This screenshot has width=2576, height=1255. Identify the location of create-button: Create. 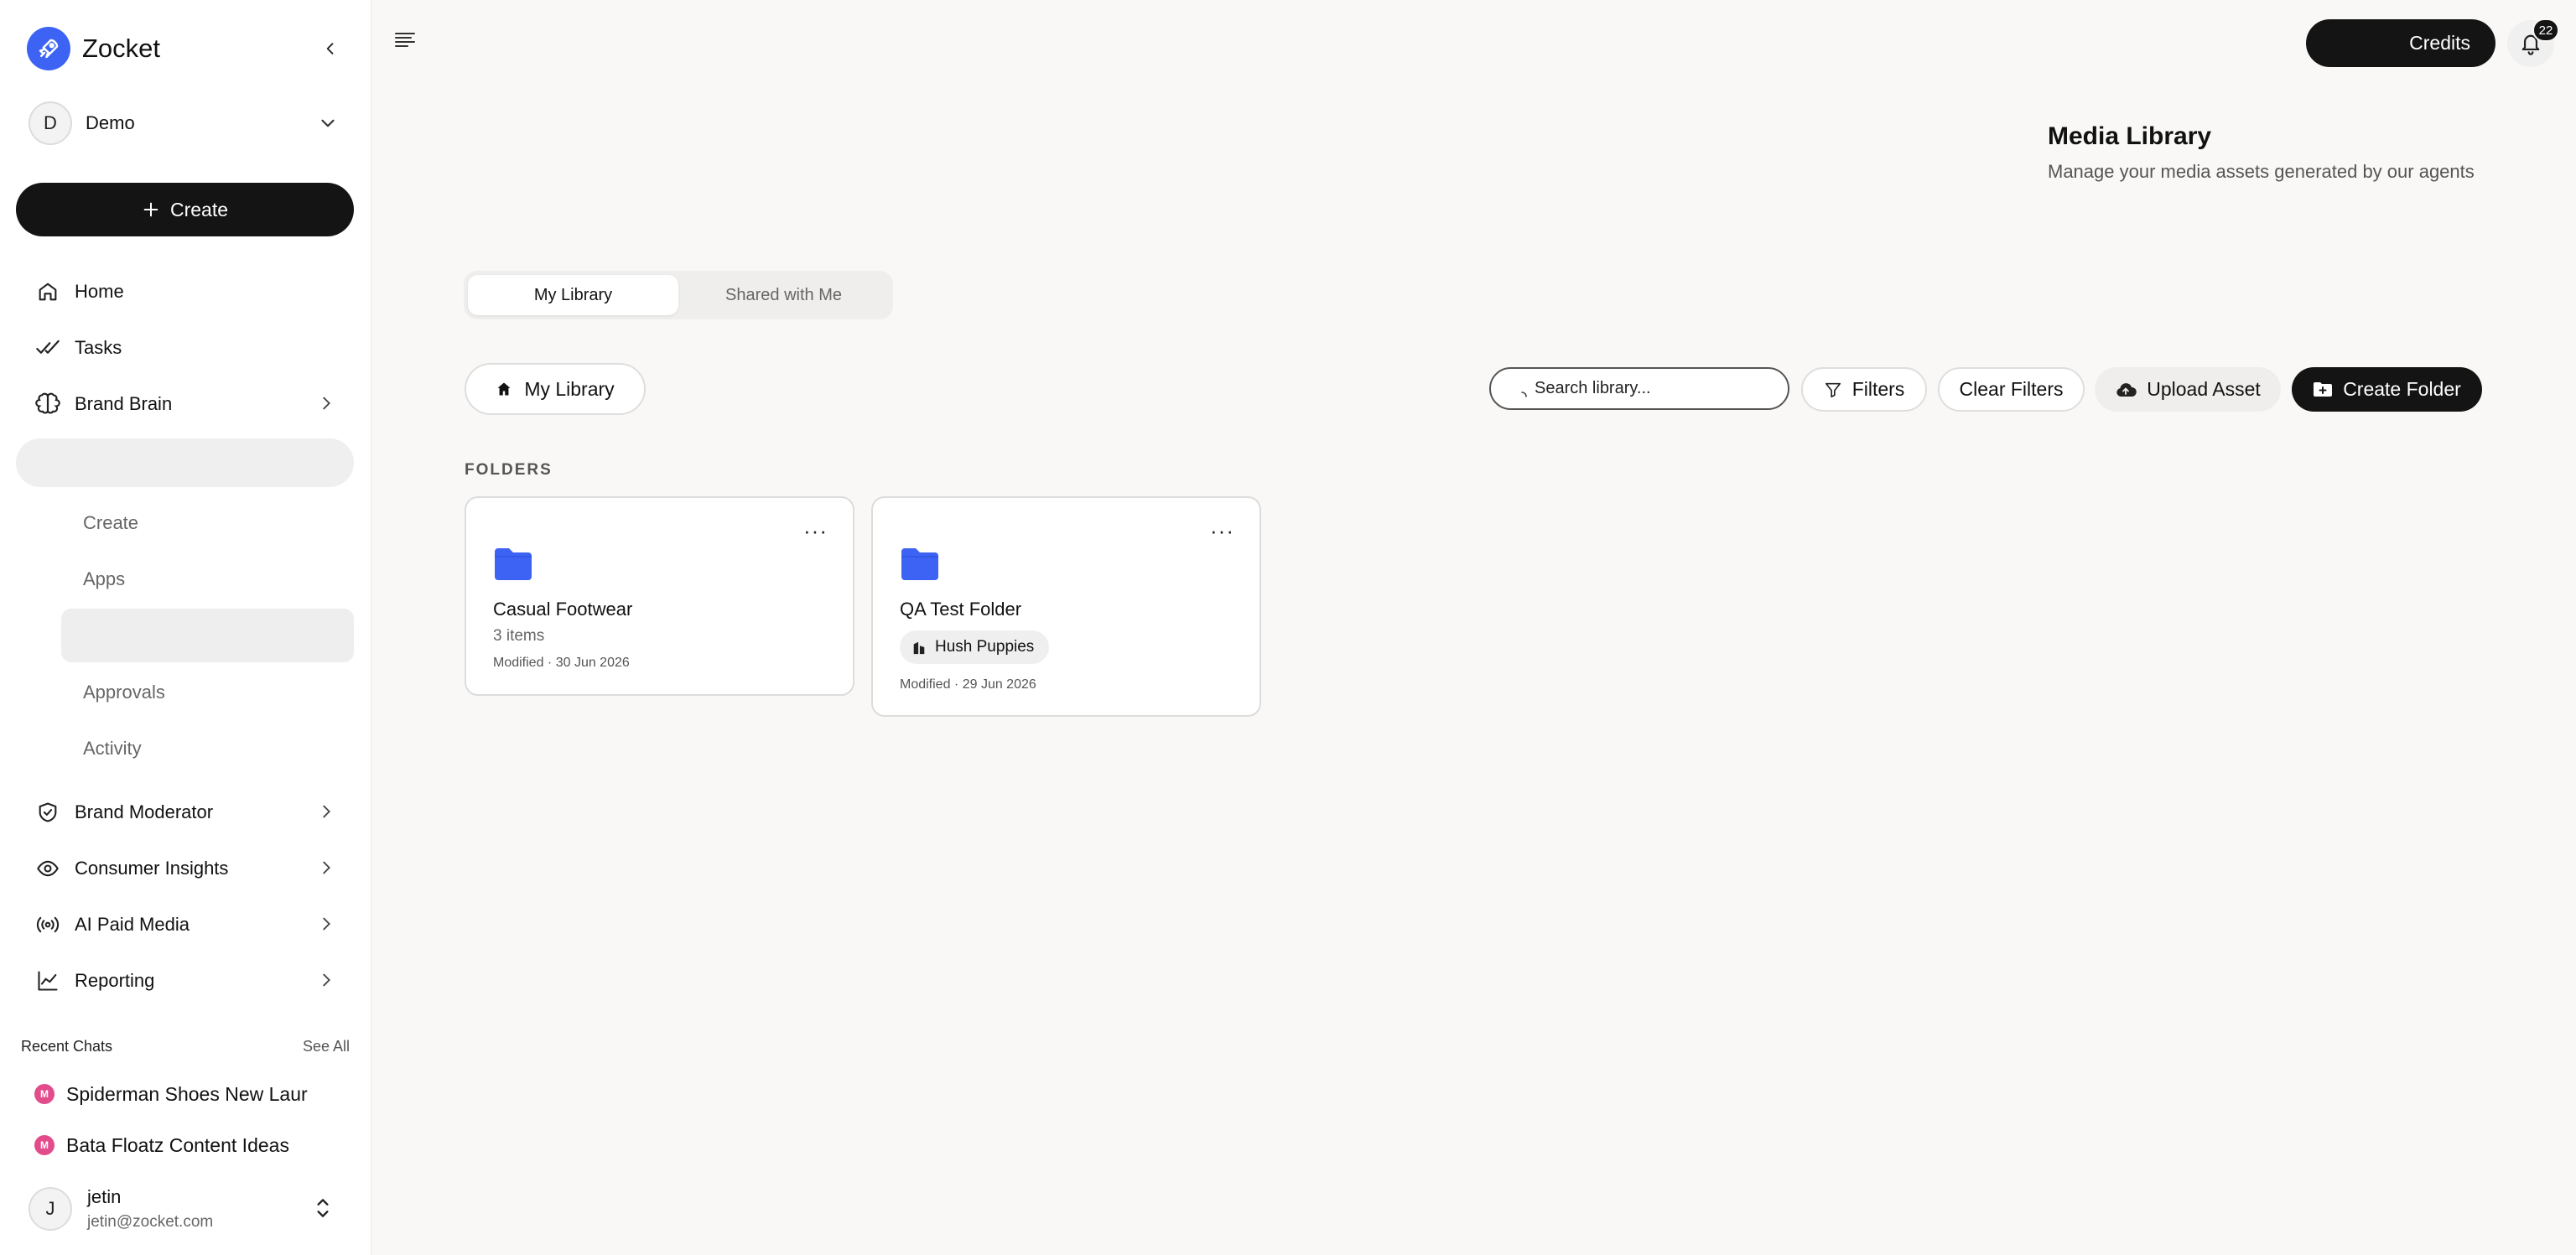
(185, 209).